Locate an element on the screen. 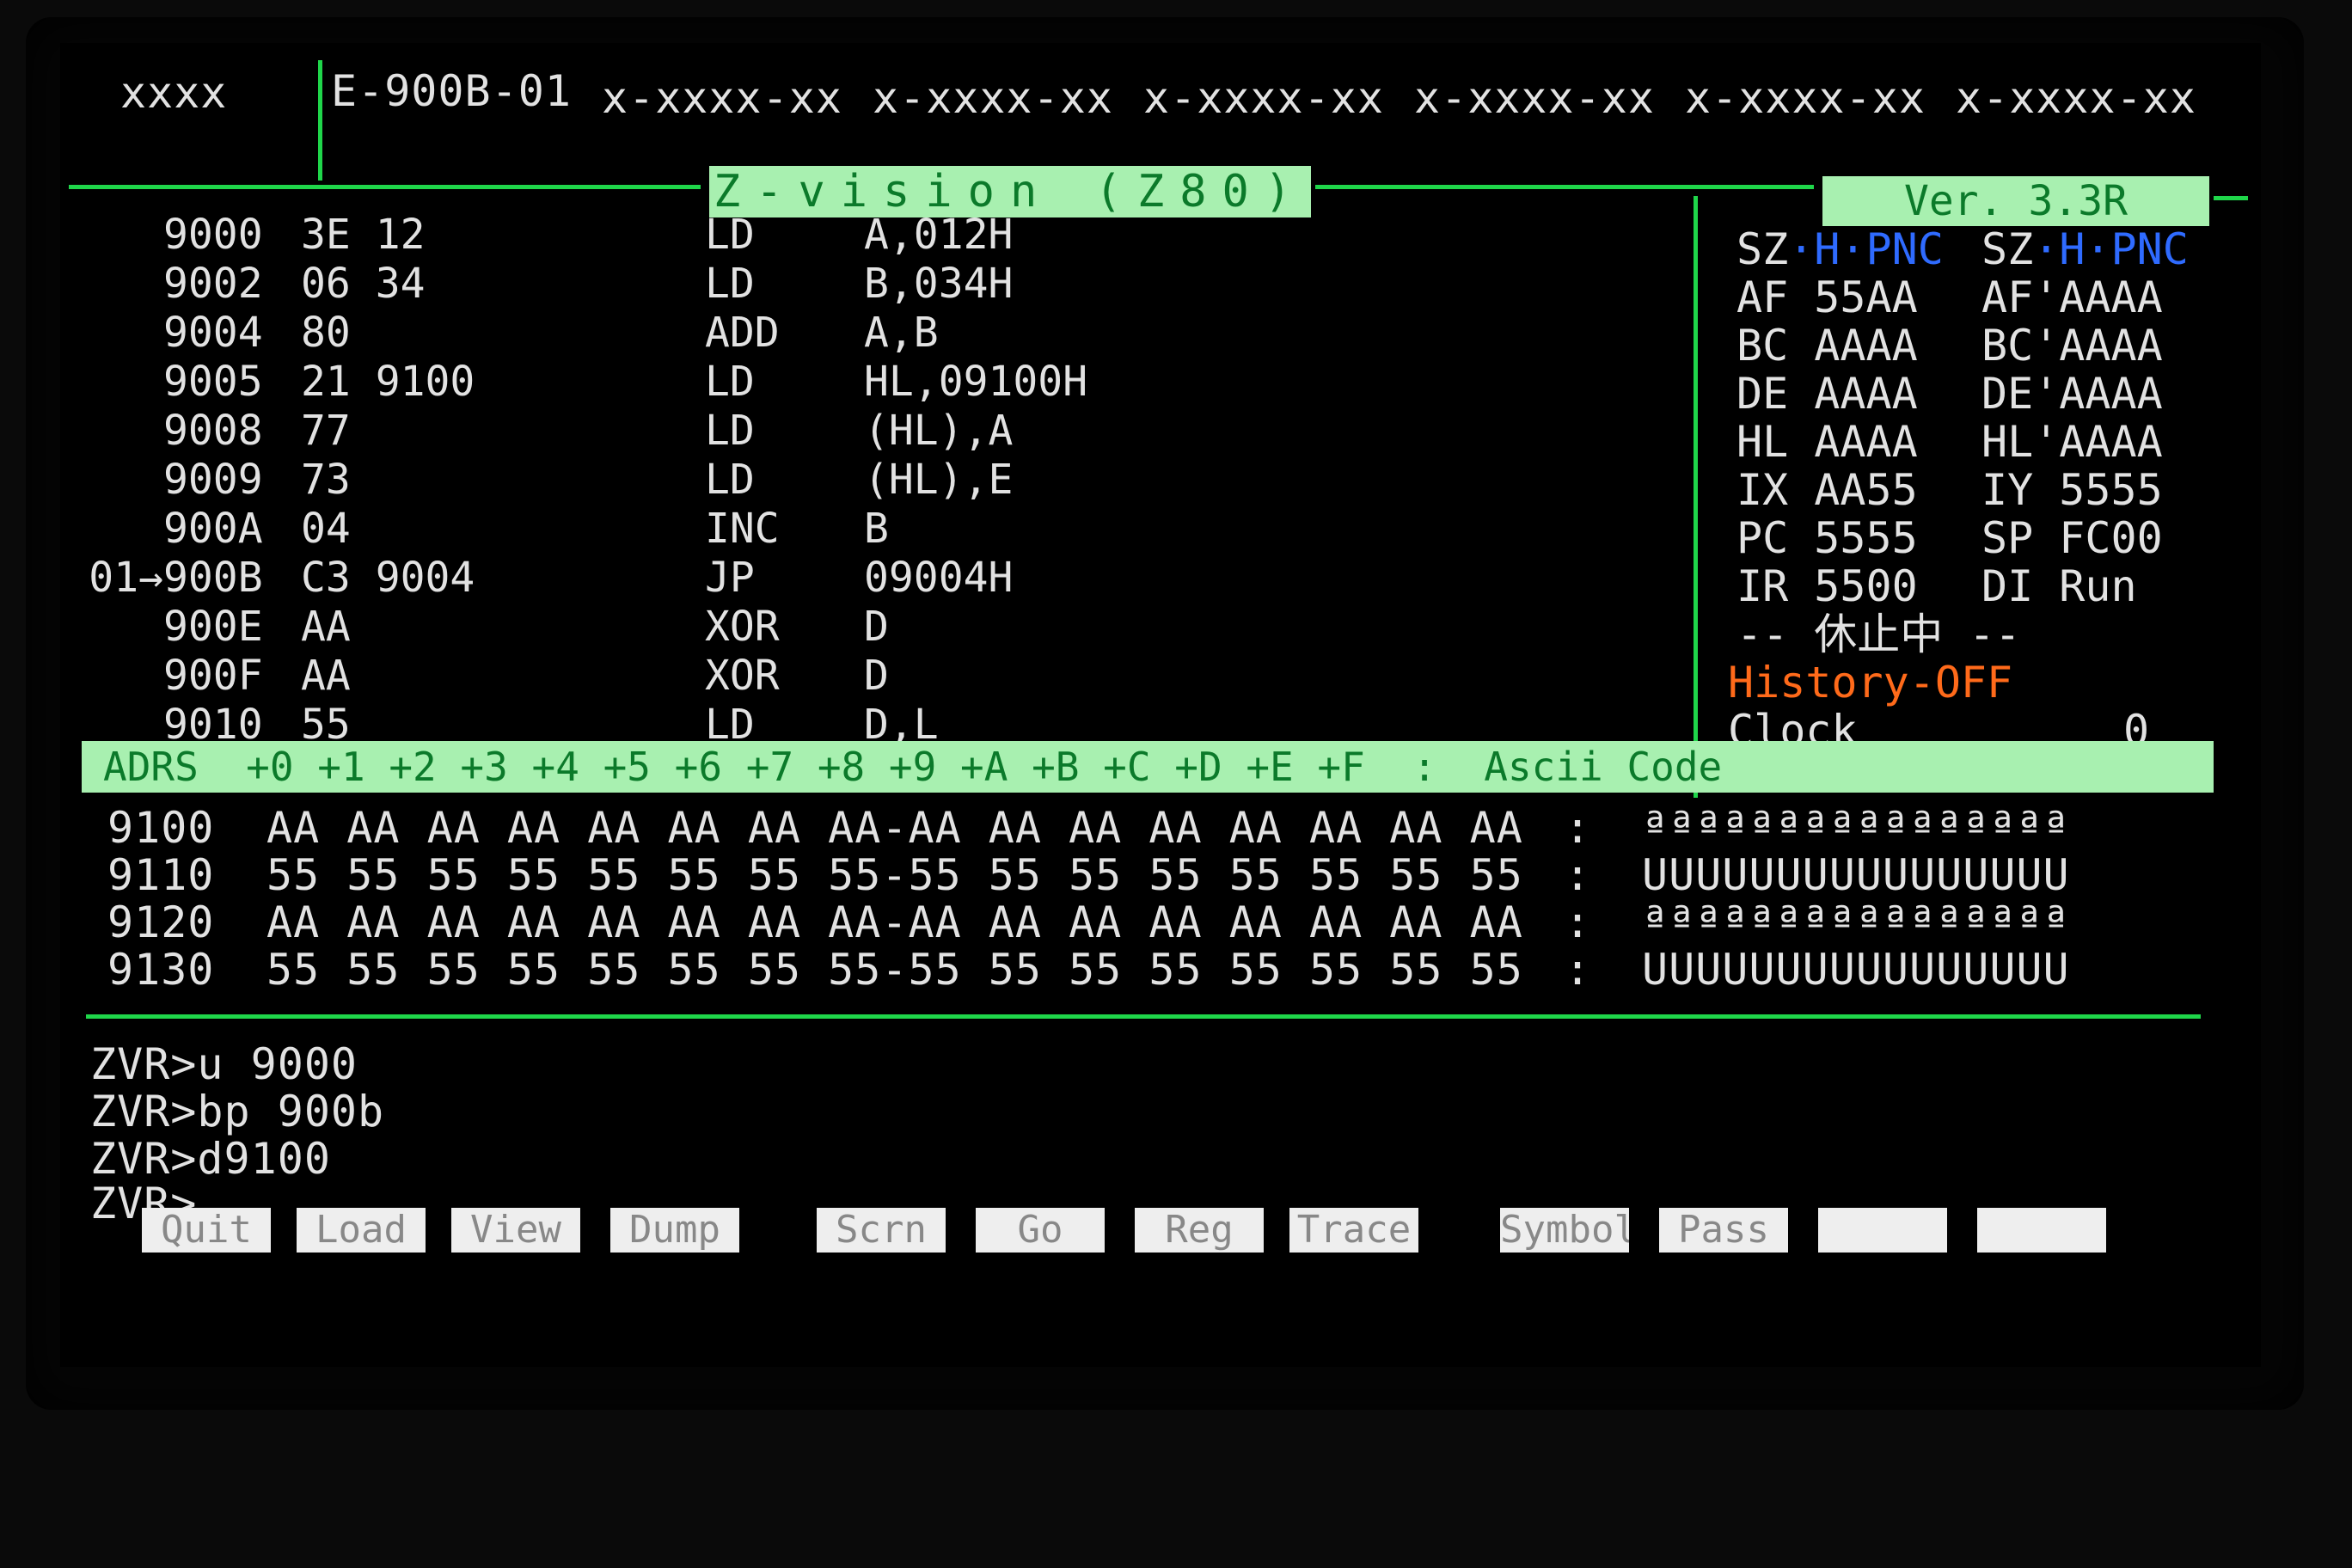 Image resolution: width=2352 pixels, height=1568 pixels. disasm-bytes: 80 is located at coordinates (326, 333).